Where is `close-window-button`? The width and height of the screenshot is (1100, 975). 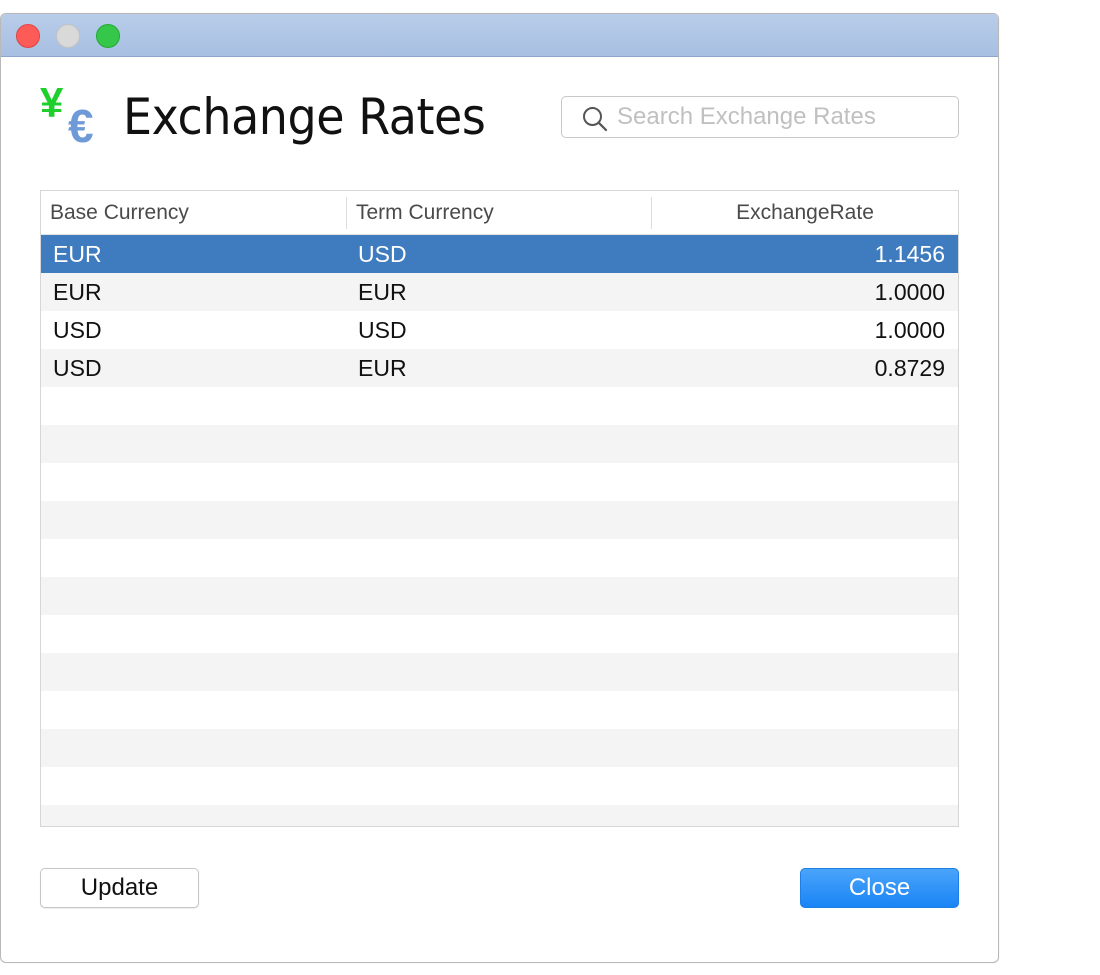 close-window-button is located at coordinates (28, 36).